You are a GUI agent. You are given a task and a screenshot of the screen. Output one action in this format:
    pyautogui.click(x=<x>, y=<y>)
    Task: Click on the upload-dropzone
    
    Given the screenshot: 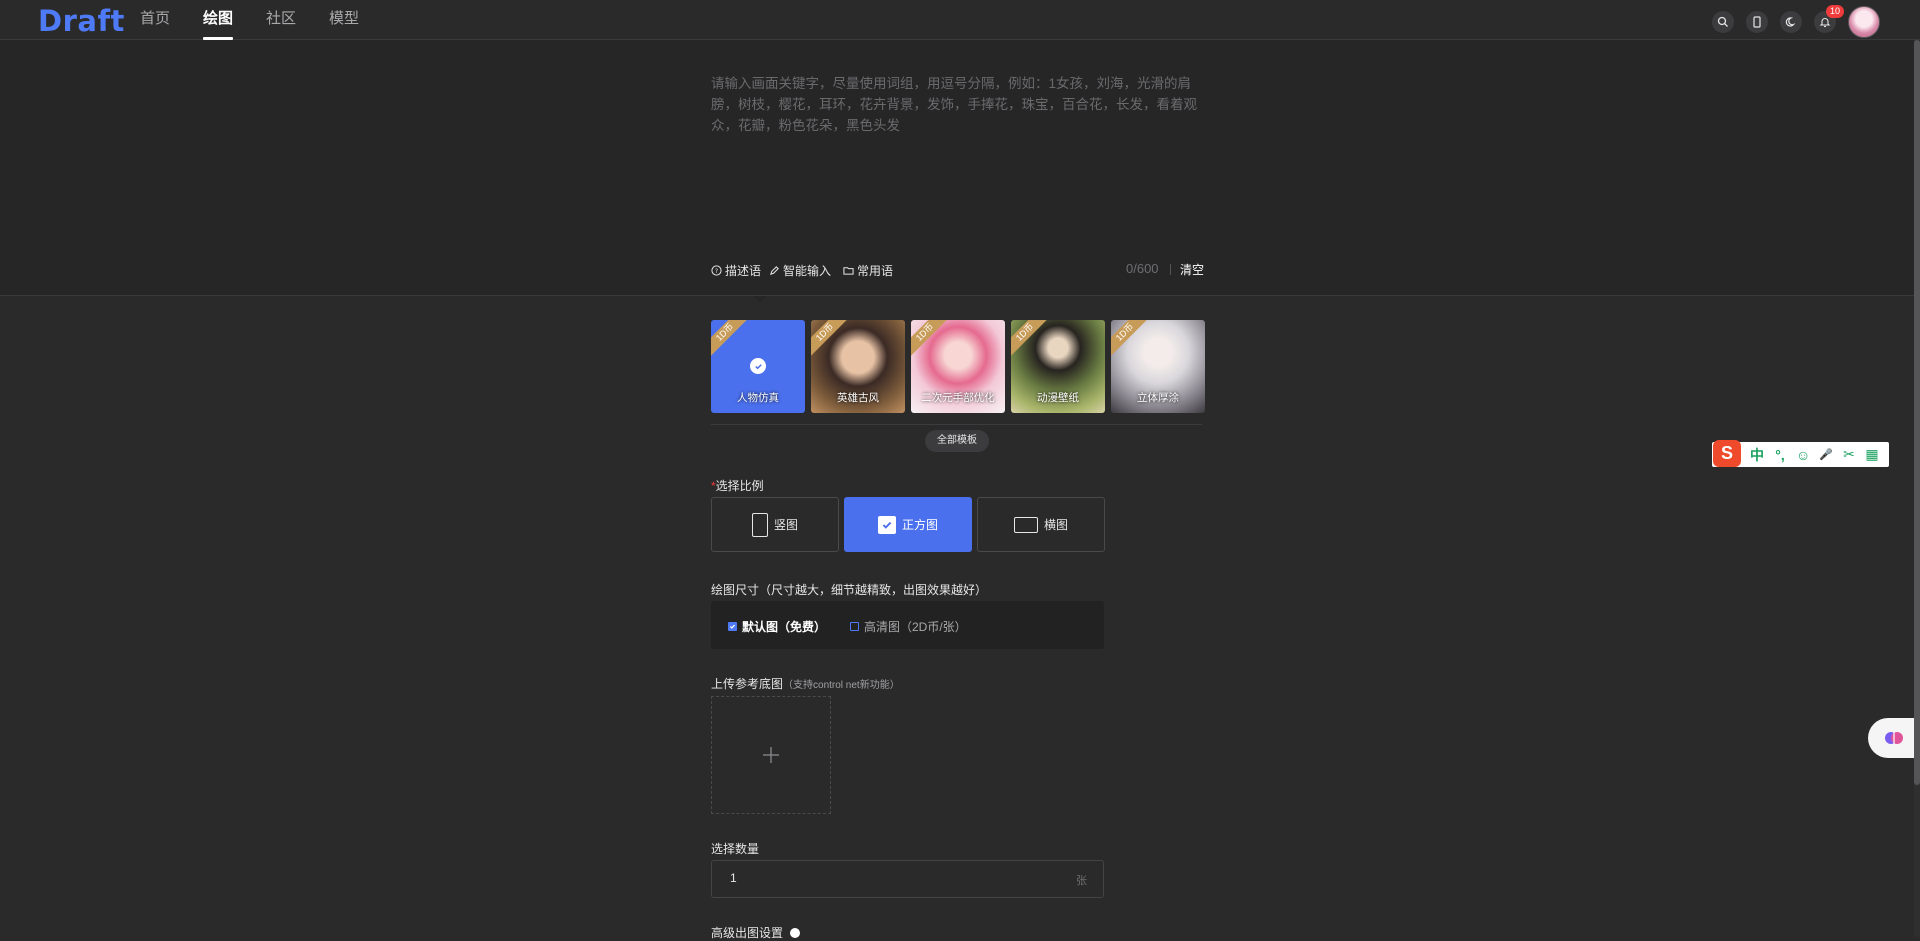 What is the action you would take?
    pyautogui.click(x=771, y=755)
    